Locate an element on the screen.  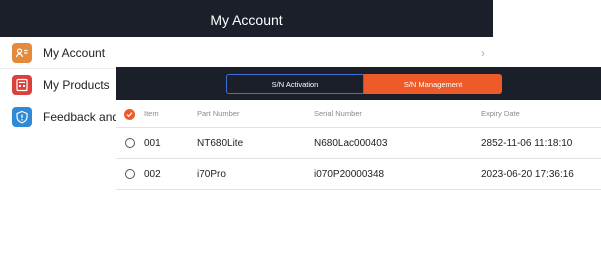
menu-item-my-account: My Account › is located at coordinates (246, 53).